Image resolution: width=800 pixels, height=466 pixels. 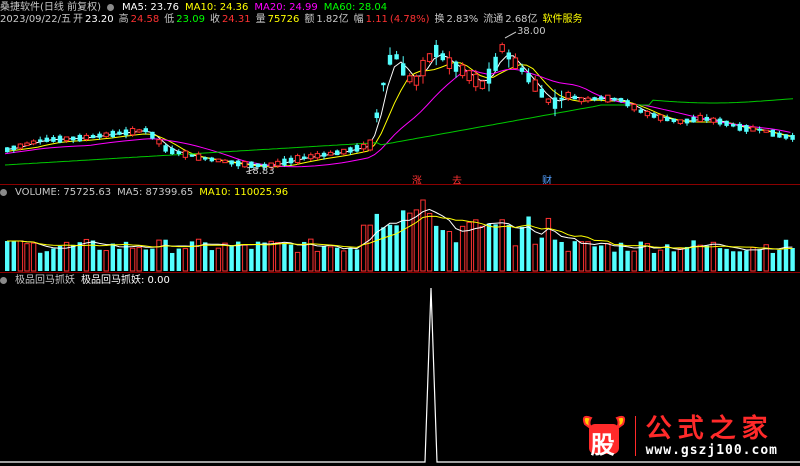 What do you see at coordinates (45, 280) in the screenshot?
I see `indicator-name: 极品回马抓妖` at bounding box center [45, 280].